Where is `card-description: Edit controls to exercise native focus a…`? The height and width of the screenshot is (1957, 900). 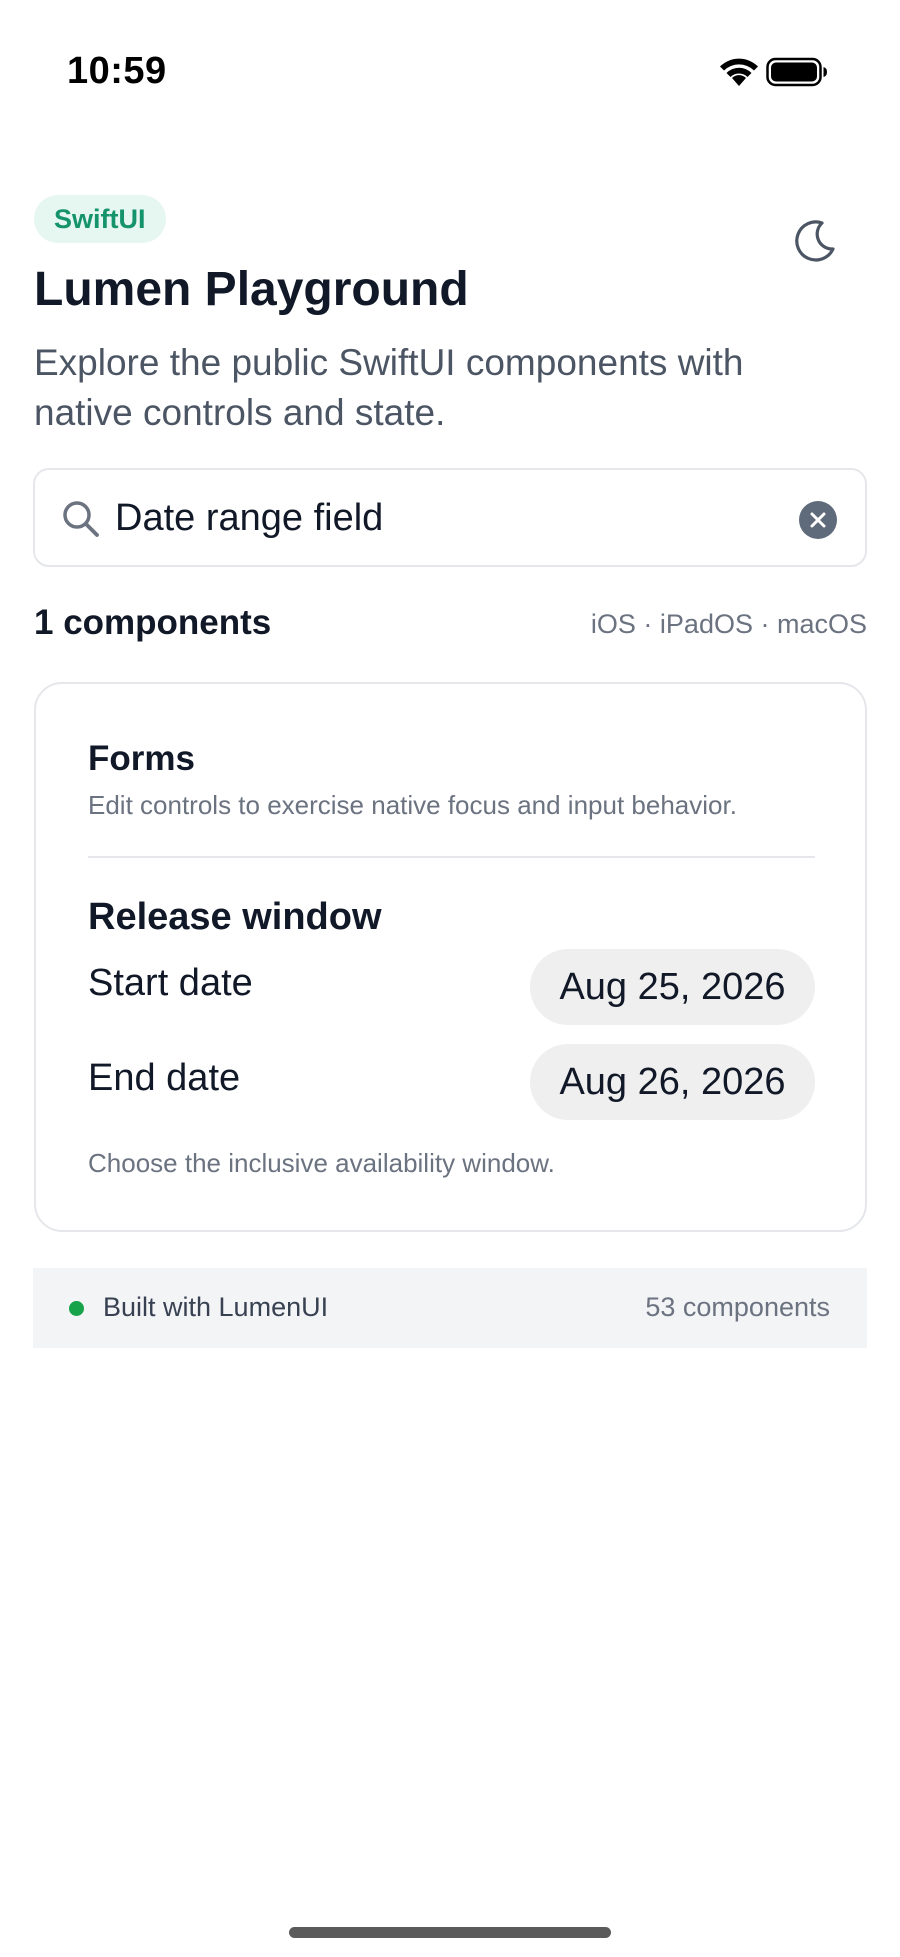 card-description: Edit controls to exercise native focus a… is located at coordinates (412, 805).